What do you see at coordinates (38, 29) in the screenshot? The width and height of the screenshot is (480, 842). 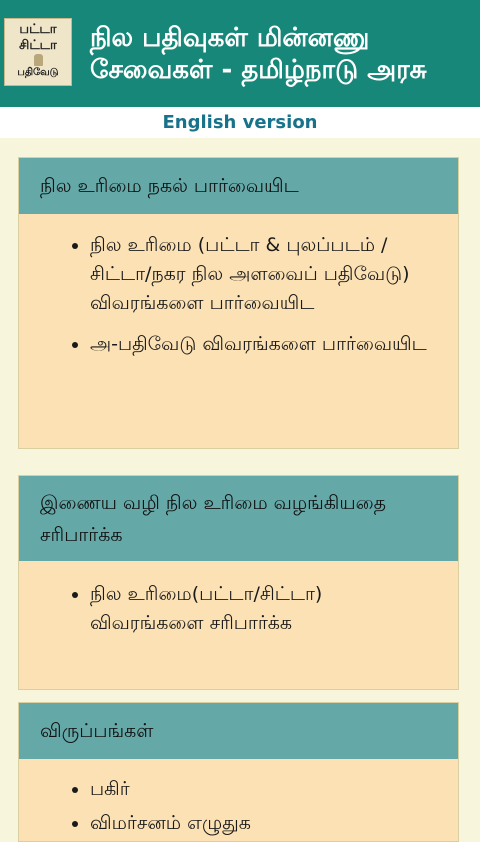 I see `logo-line-1: பட்டா` at bounding box center [38, 29].